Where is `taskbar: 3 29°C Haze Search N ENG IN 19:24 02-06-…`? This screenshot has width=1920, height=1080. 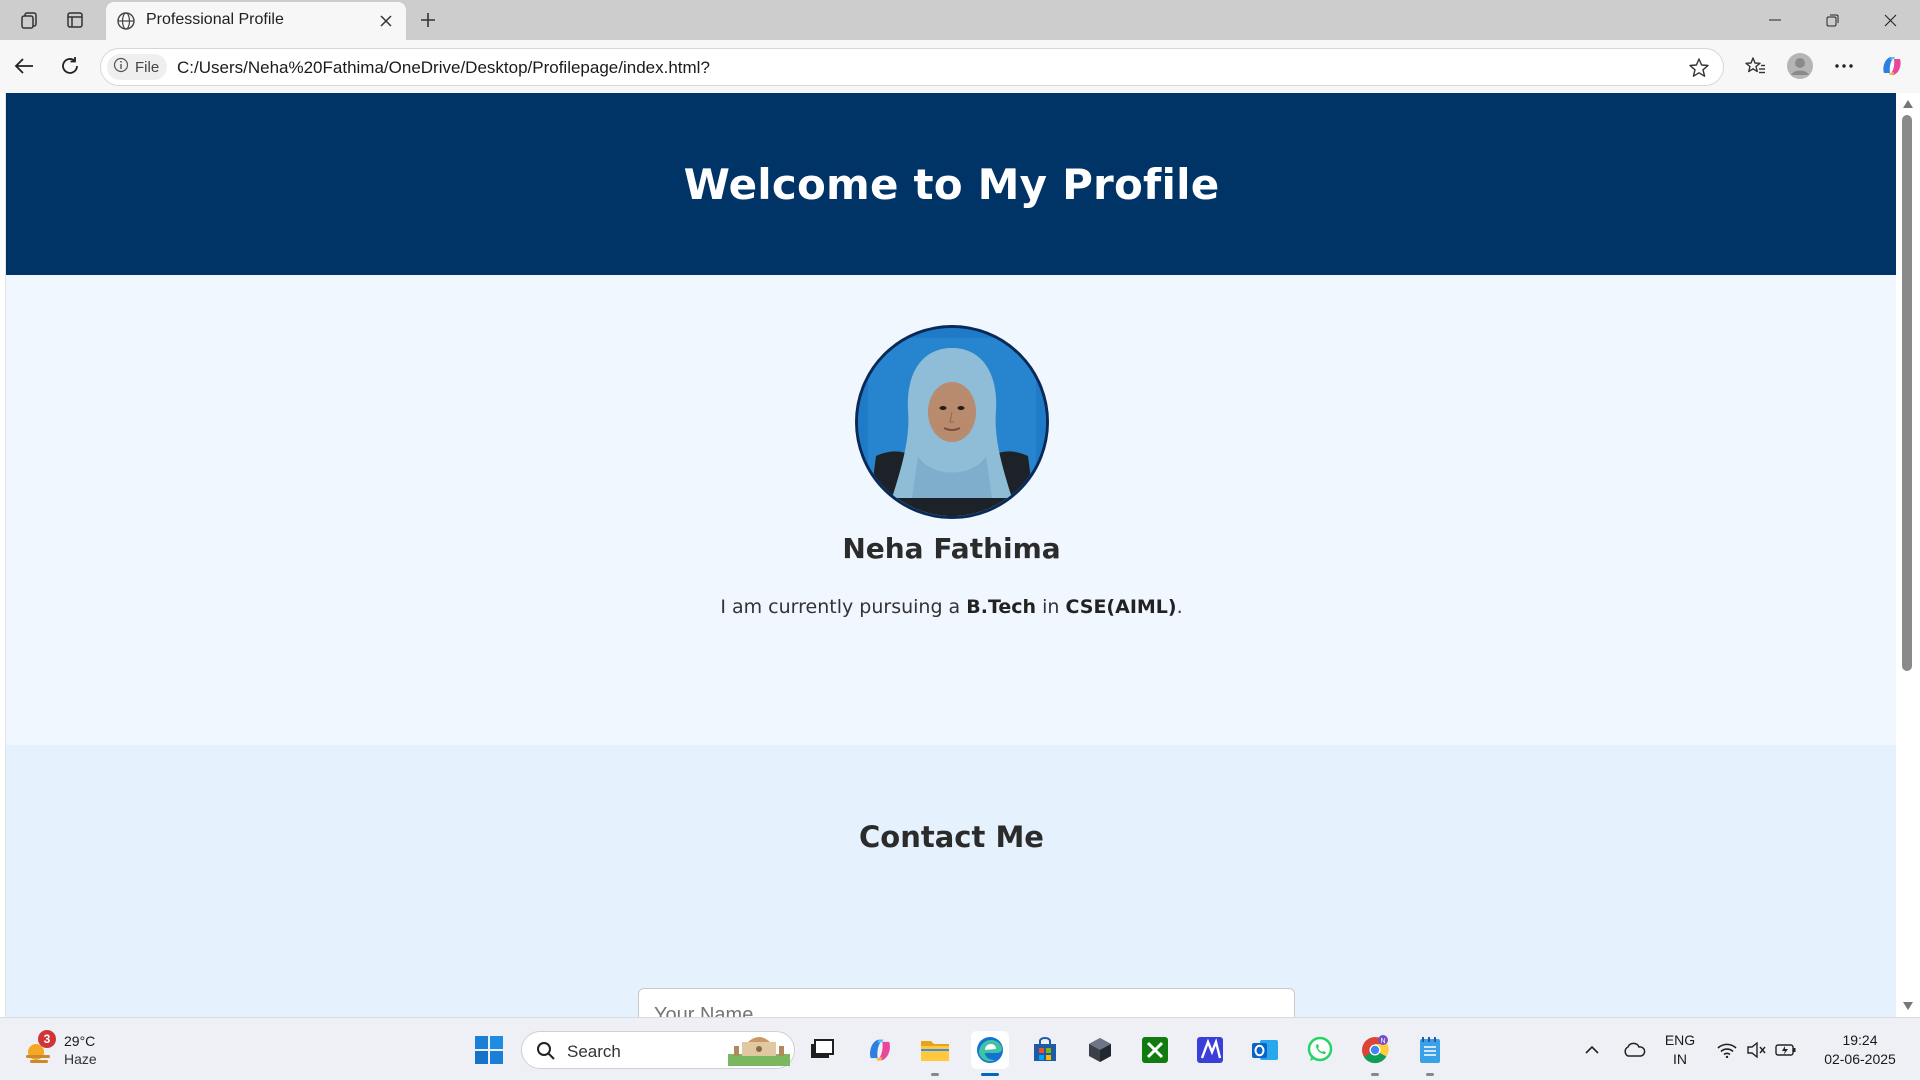 taskbar: 3 29°C Haze Search N ENG IN 19:24 02-06-… is located at coordinates (960, 1048).